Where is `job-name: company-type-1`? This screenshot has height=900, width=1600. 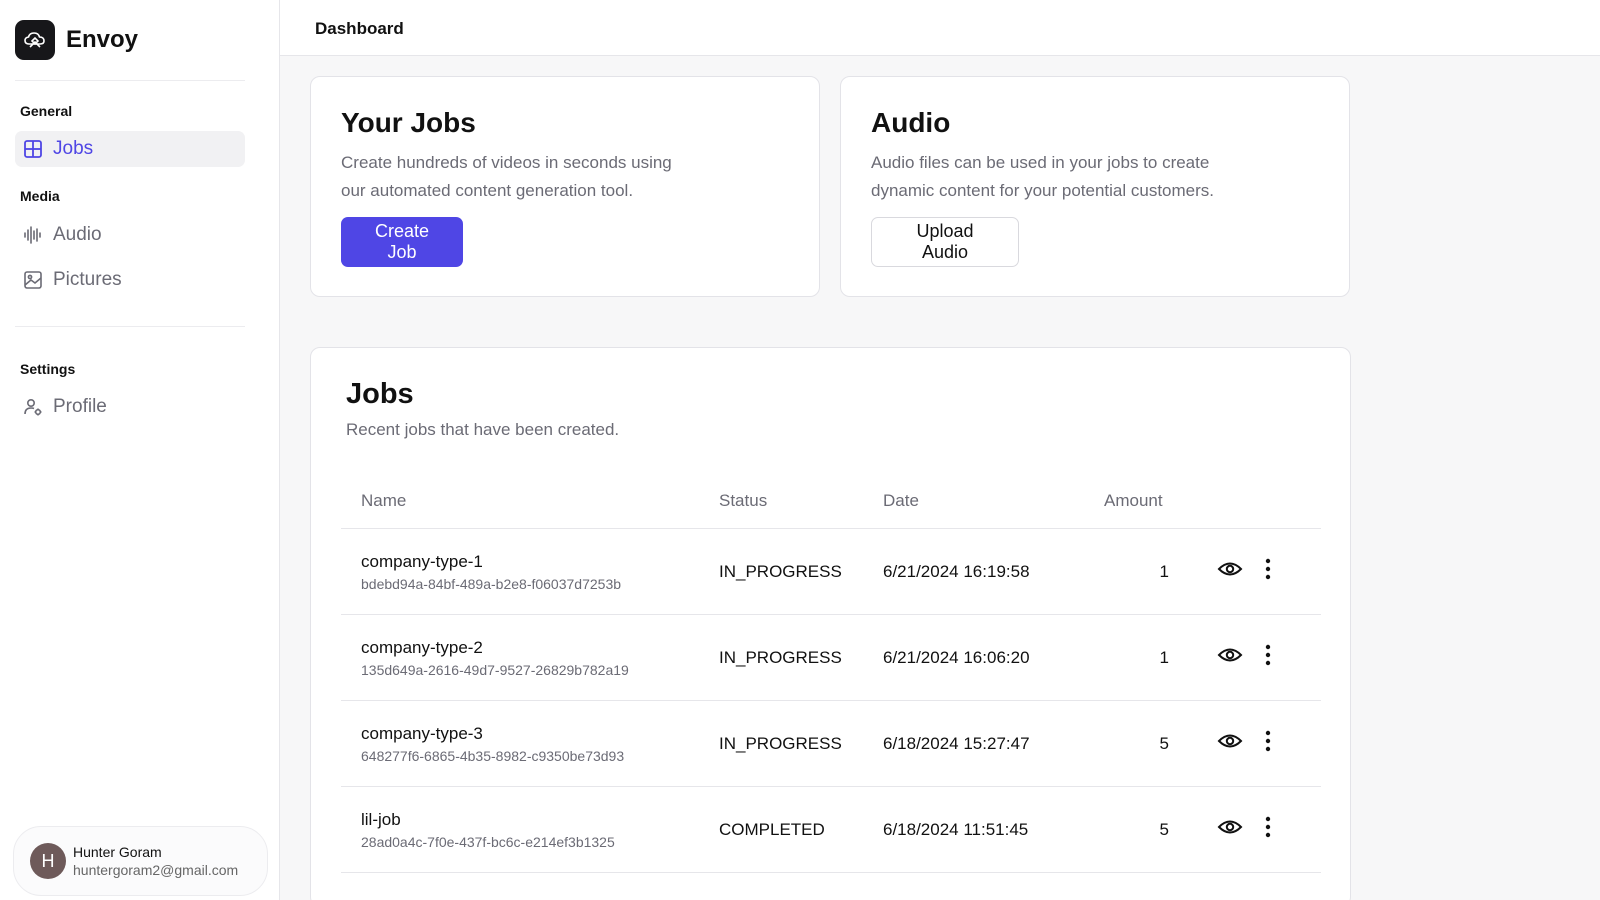 job-name: company-type-1 is located at coordinates (422, 561).